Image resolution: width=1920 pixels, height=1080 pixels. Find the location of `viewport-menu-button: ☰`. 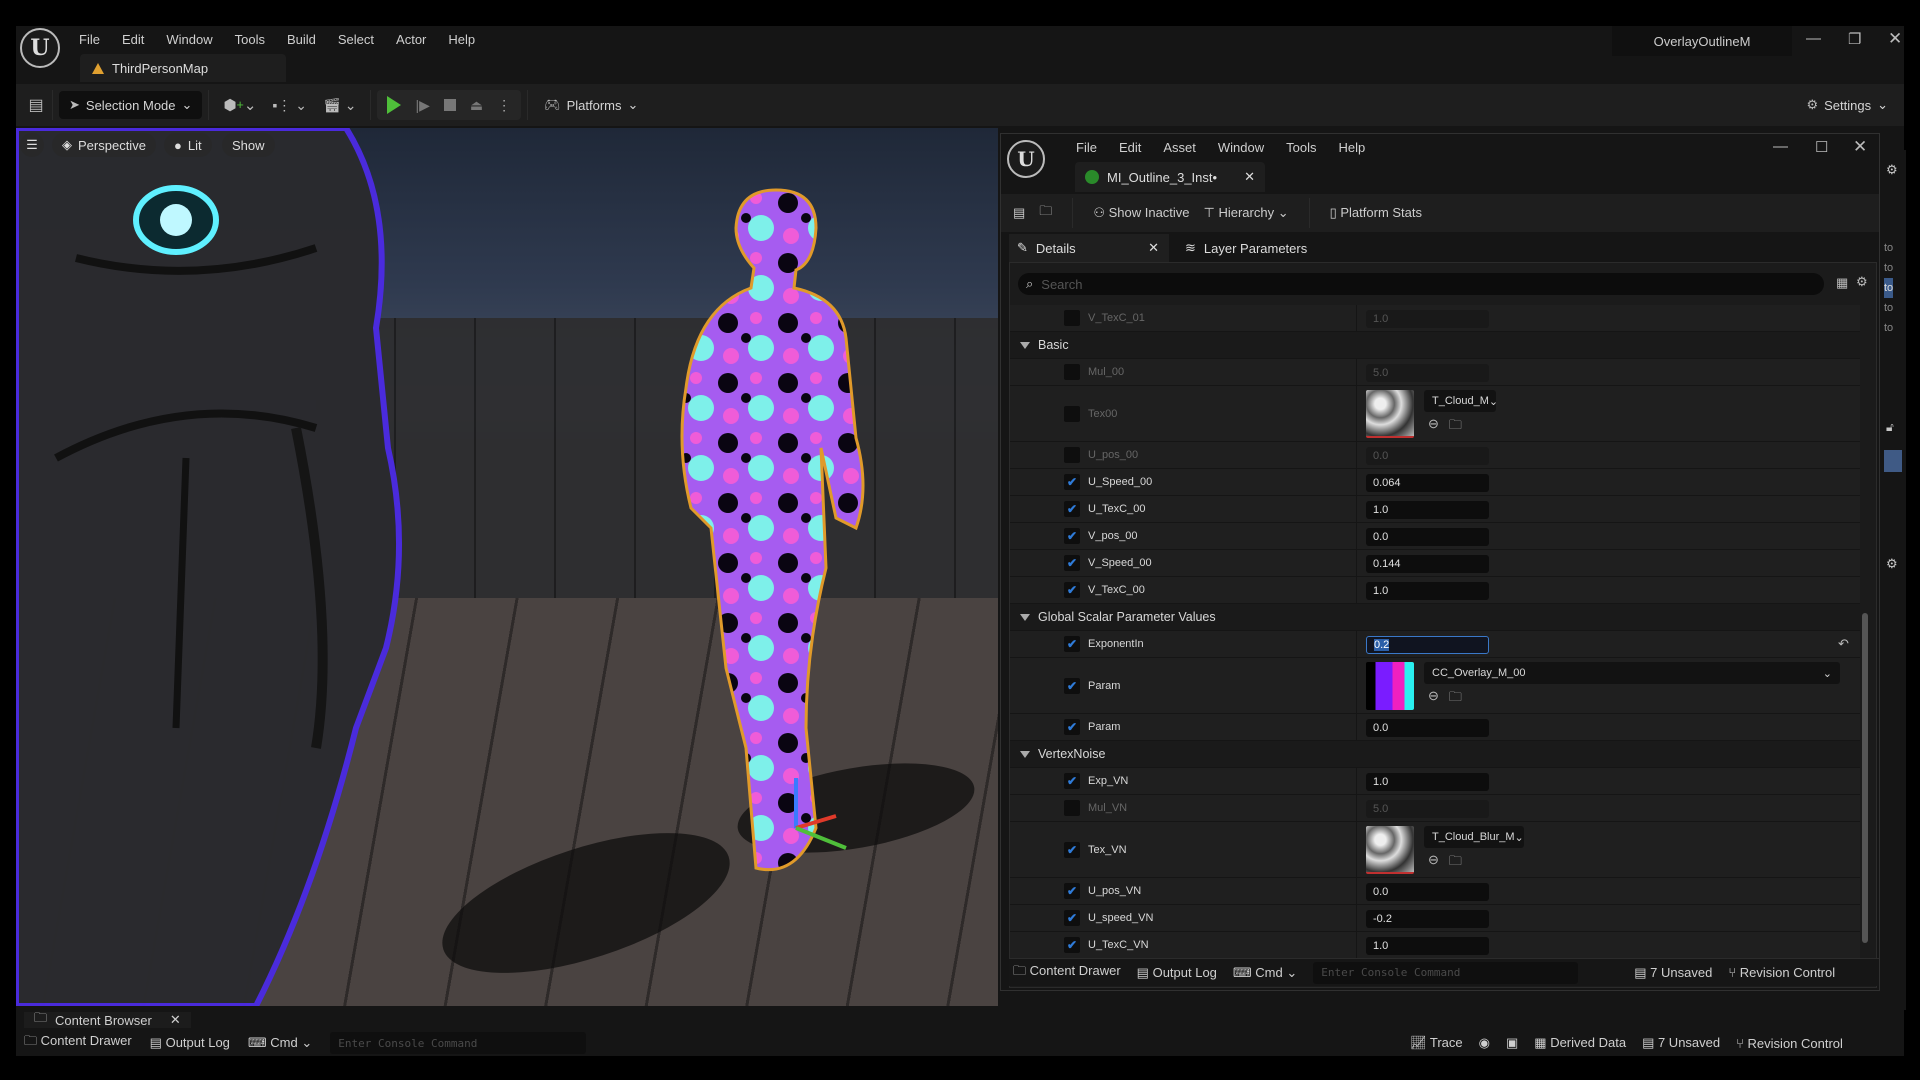

viewport-menu-button: ☰ is located at coordinates (32, 145).